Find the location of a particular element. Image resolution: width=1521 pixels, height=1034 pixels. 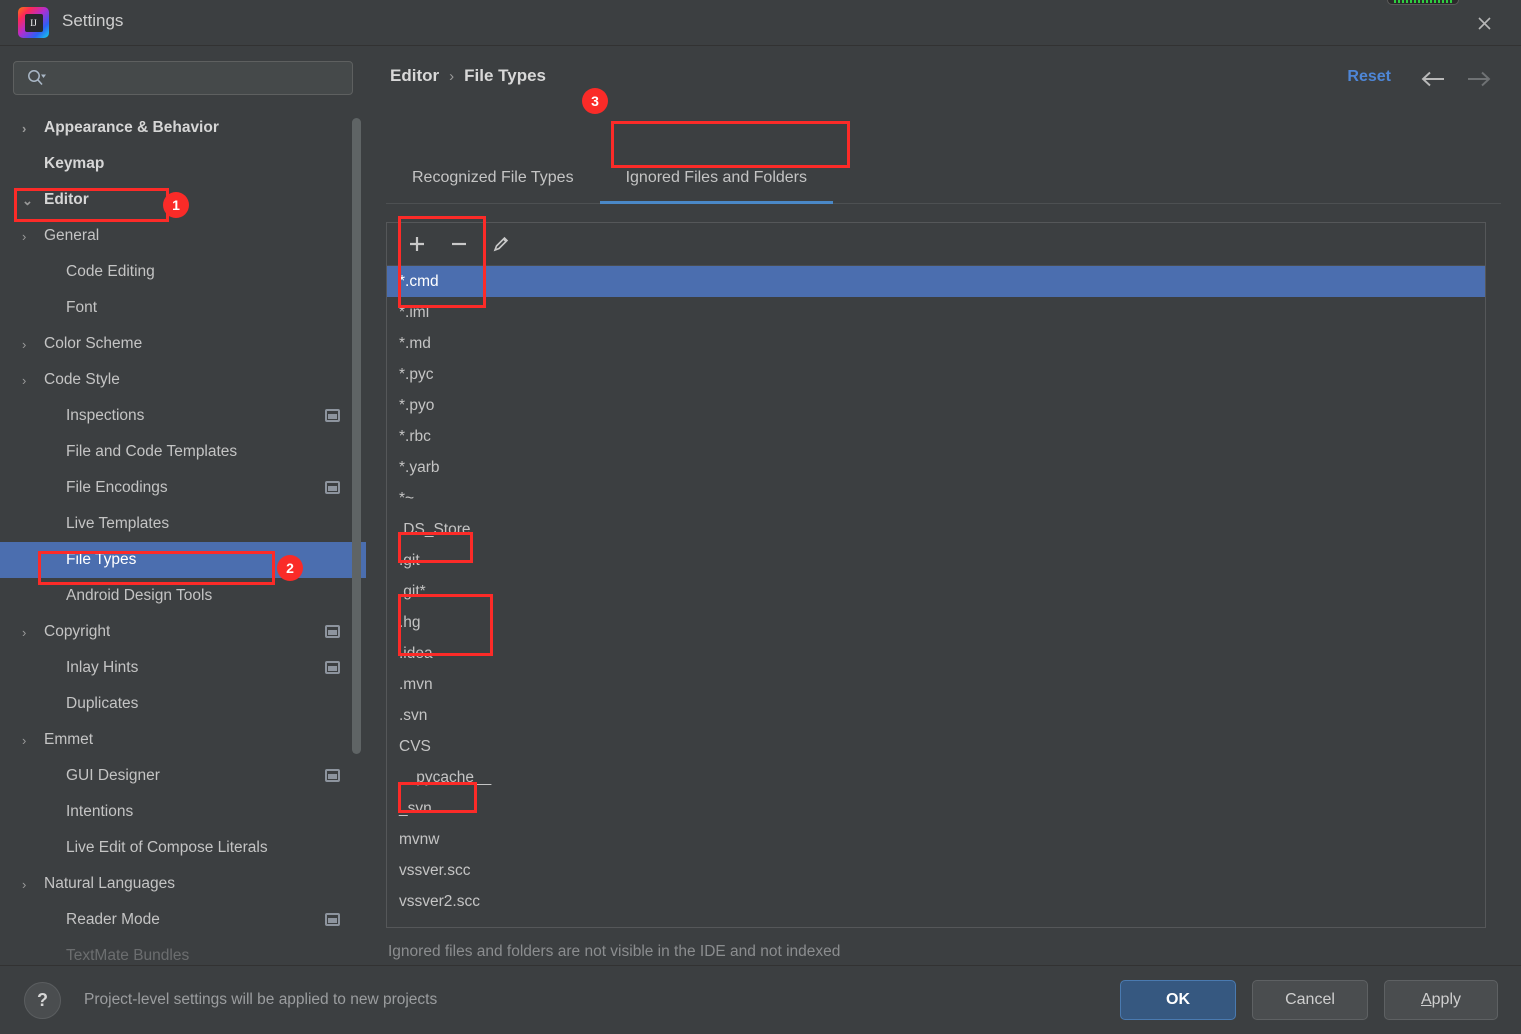

sidebar-item-live-templates: Live Templates is located at coordinates (183, 524).